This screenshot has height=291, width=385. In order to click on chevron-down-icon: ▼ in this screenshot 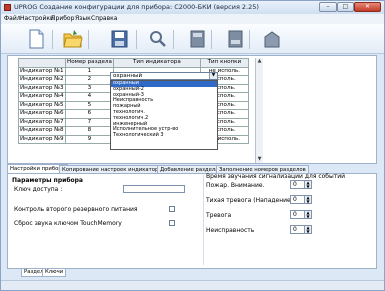, I will do `click(213, 76)`.